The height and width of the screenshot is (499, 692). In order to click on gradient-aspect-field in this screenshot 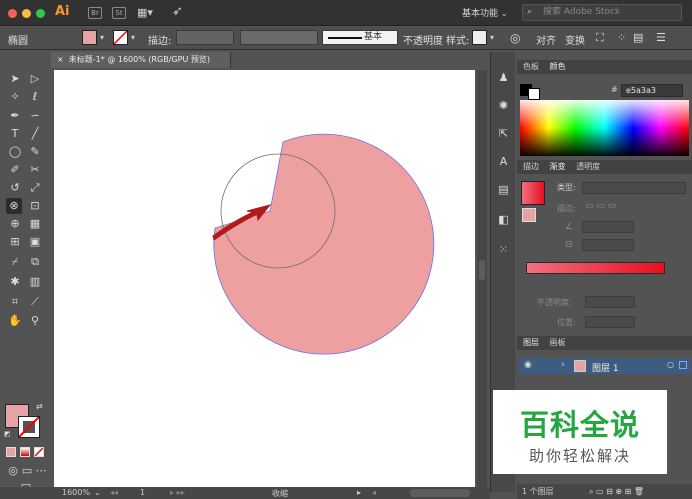, I will do `click(608, 245)`.